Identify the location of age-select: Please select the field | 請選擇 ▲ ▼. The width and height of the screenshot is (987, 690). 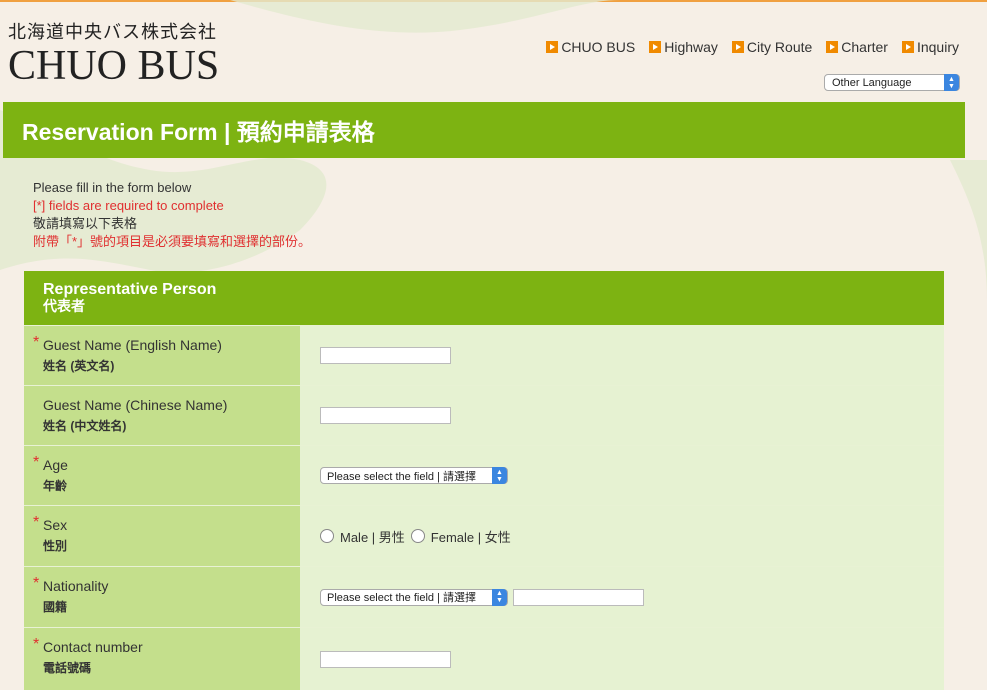
(414, 475).